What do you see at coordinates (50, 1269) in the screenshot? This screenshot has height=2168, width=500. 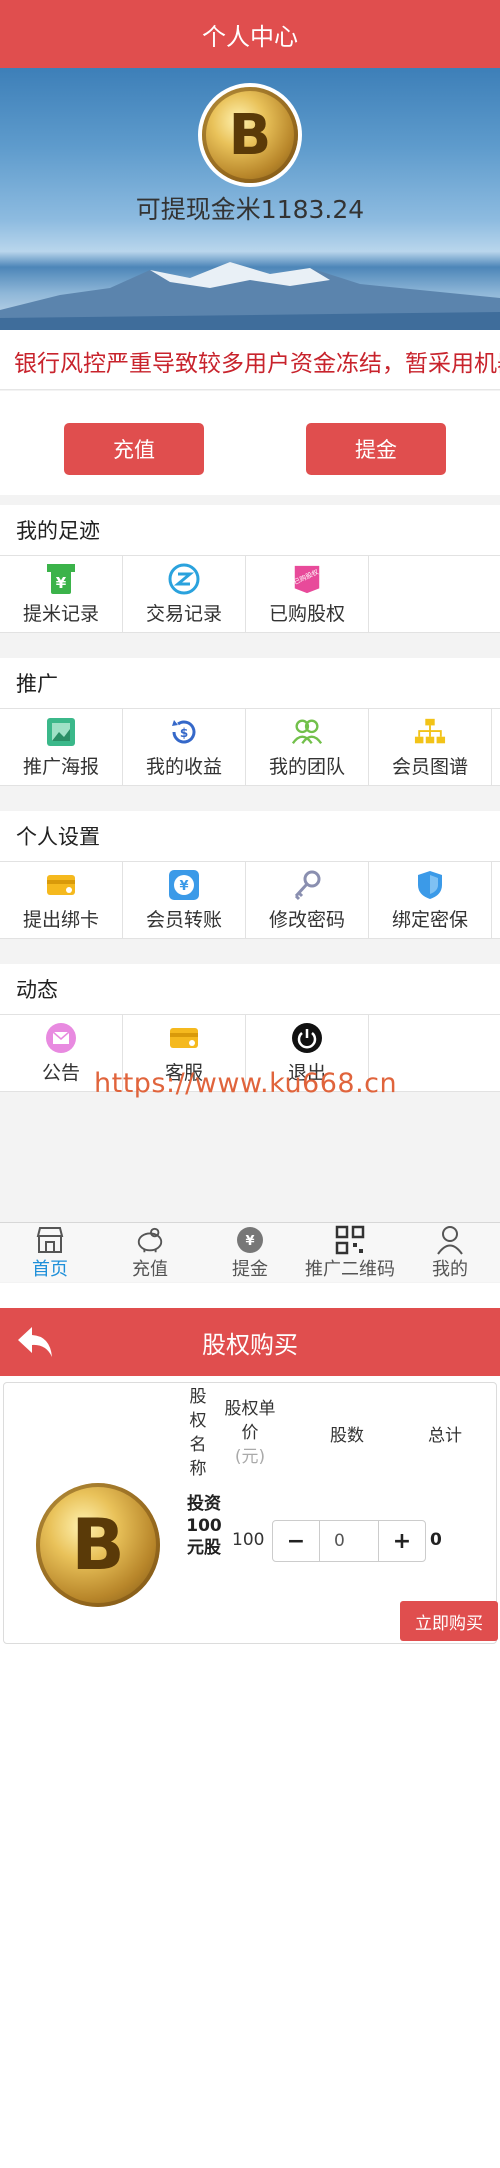 I see `tab-label: 首页` at bounding box center [50, 1269].